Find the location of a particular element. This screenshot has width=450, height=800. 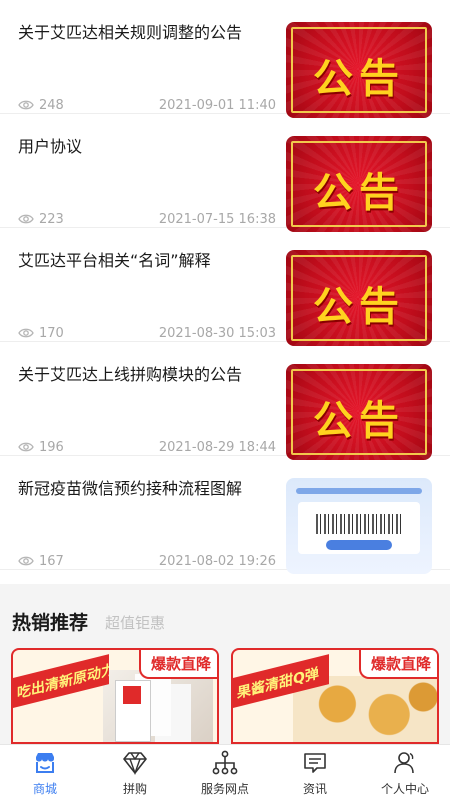

view-count: 223 is located at coordinates (51, 219).